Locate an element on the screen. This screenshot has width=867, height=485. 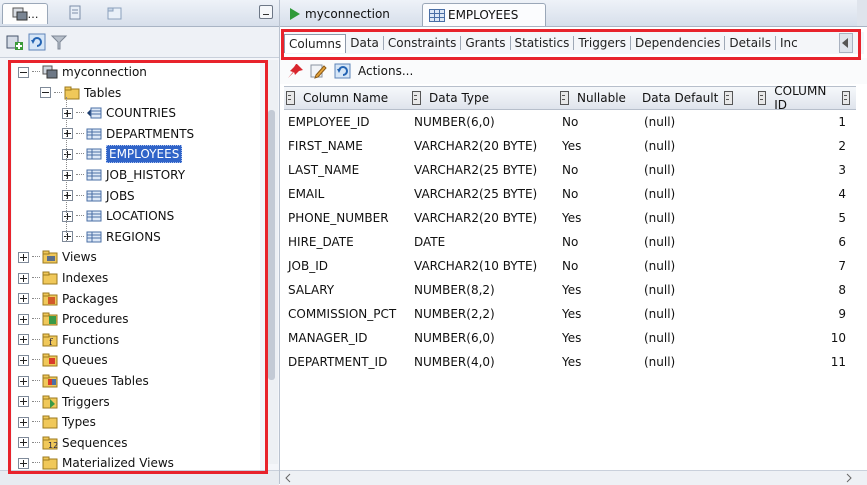
table-row: EMPLOYEE_ID NUMBER(6,0) No (null) 1 is located at coordinates (570, 122).